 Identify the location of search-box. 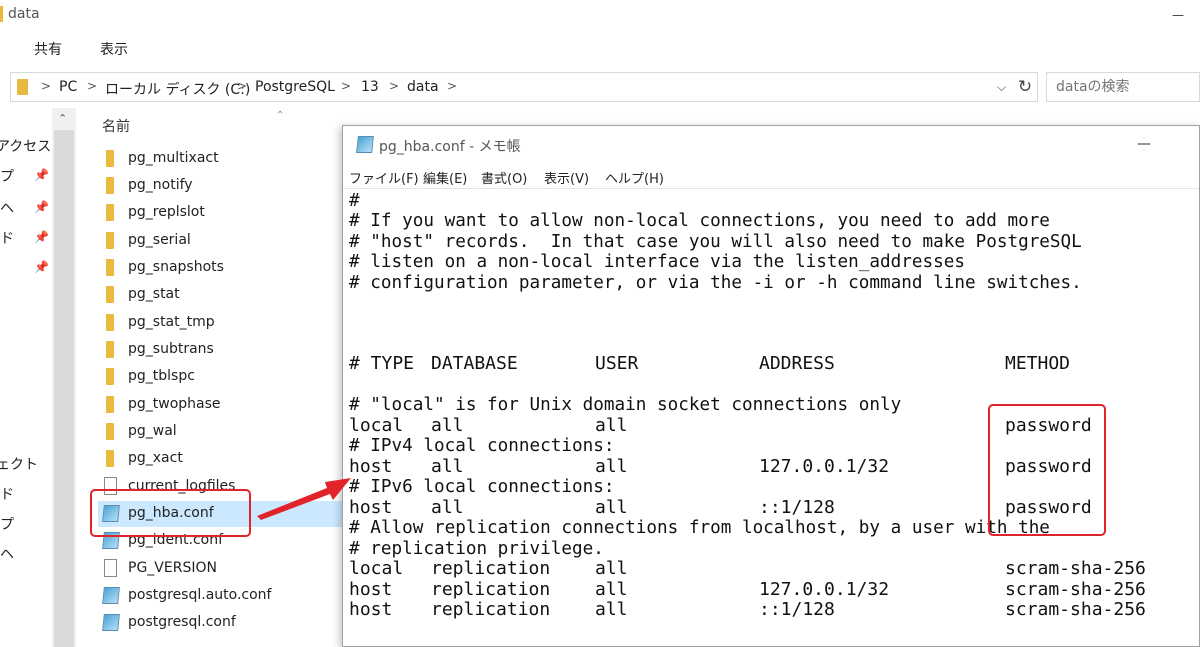
(1123, 87).